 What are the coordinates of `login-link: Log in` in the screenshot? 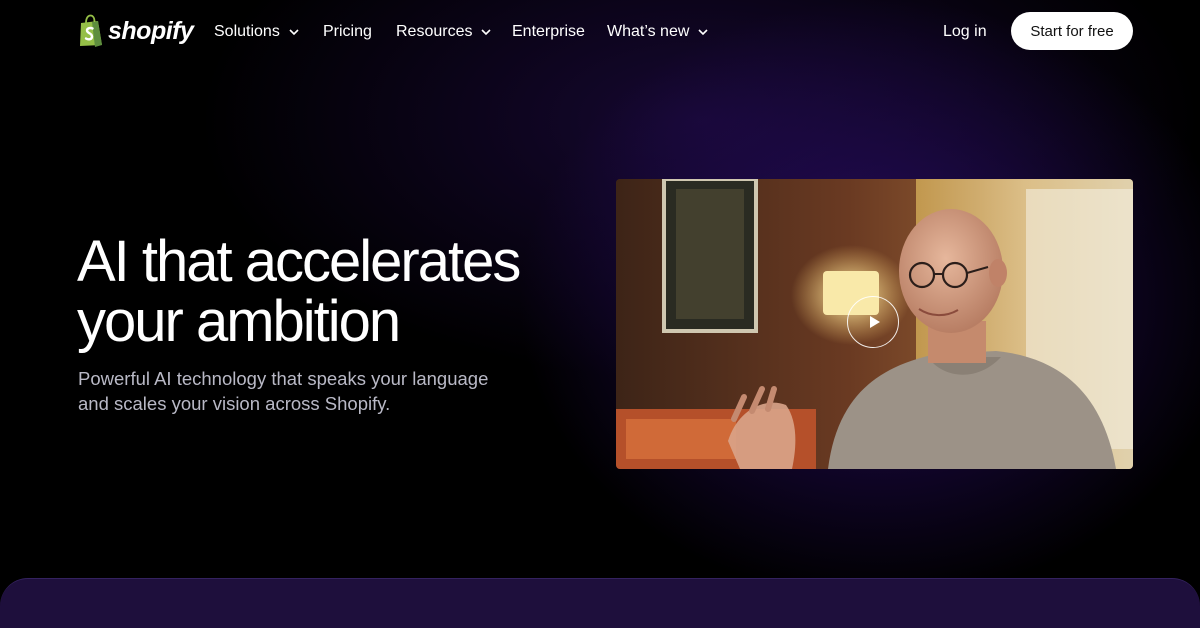 It's located at (965, 32).